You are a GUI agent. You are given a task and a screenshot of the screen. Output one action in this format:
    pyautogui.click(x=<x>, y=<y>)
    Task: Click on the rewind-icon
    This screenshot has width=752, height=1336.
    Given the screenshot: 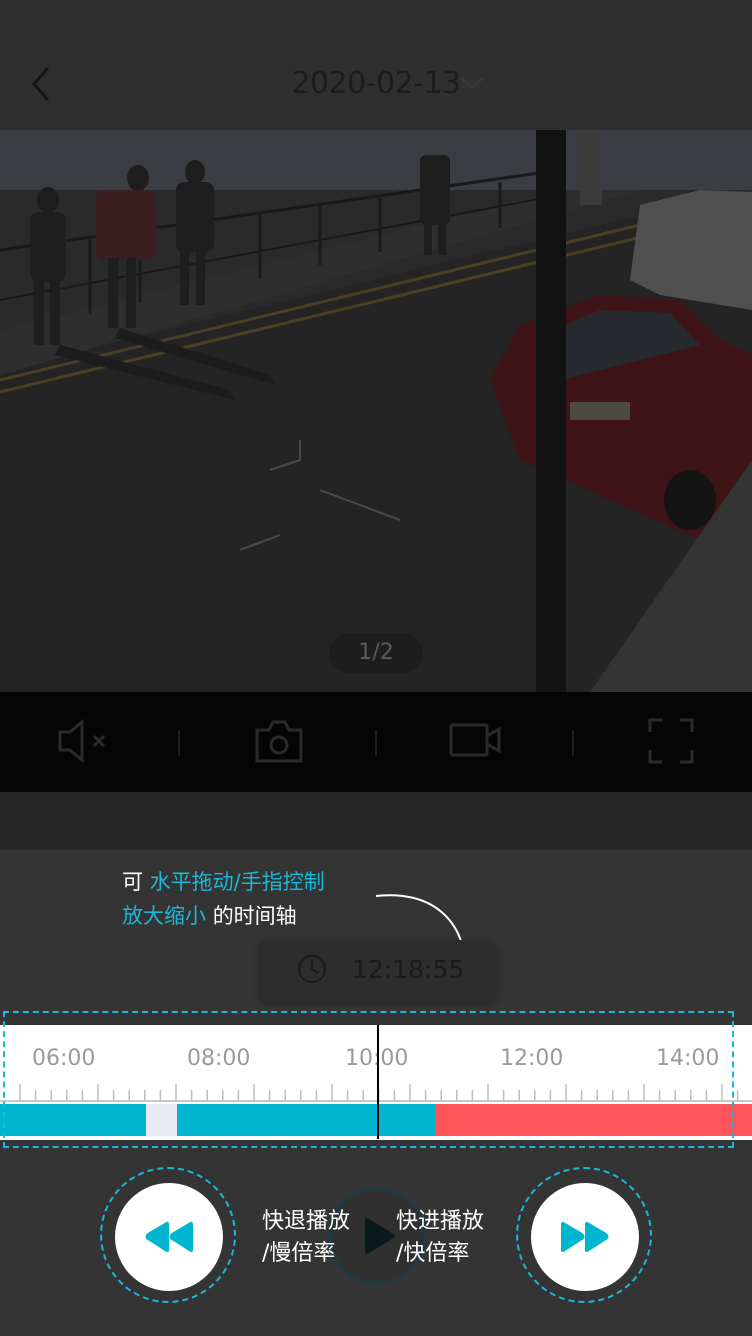 What is the action you would take?
    pyautogui.click(x=169, y=1237)
    